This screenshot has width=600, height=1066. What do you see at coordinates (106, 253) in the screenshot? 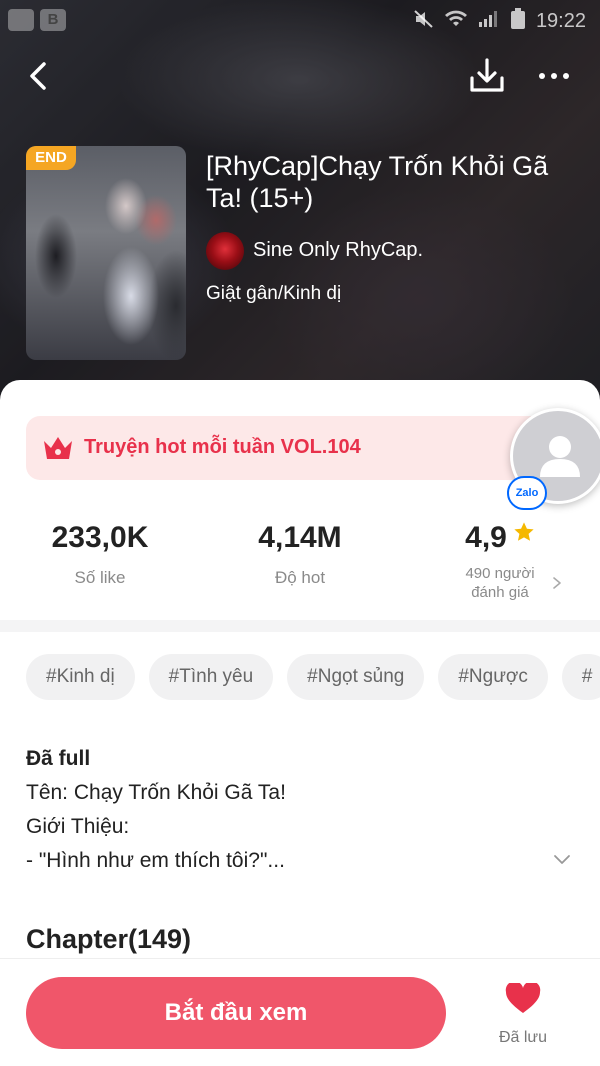
I see `comic-cover: END` at bounding box center [106, 253].